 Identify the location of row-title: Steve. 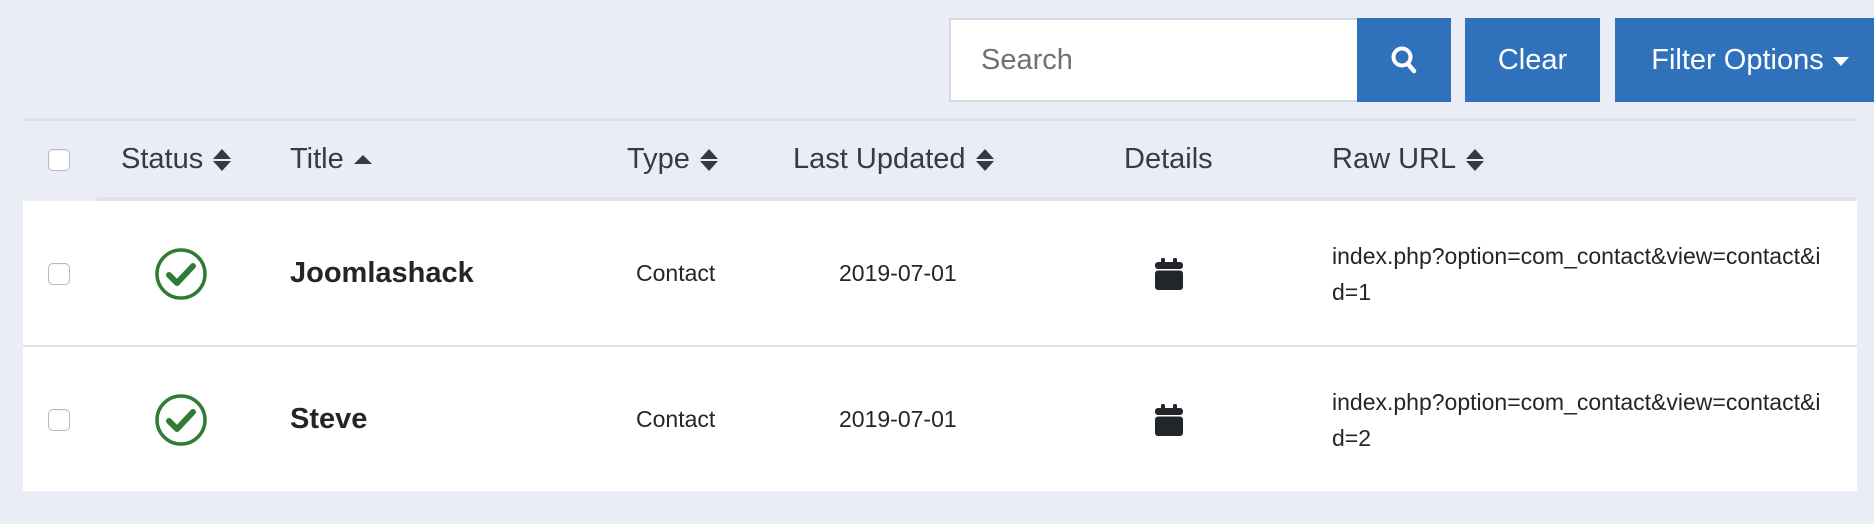
(328, 419).